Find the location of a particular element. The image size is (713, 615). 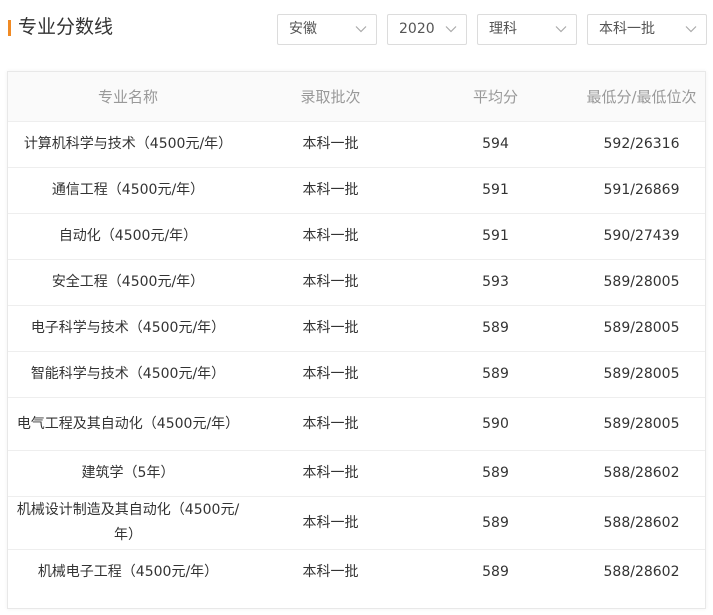

major-name: 智能科学与技术（4500元/年） is located at coordinates (128, 374).